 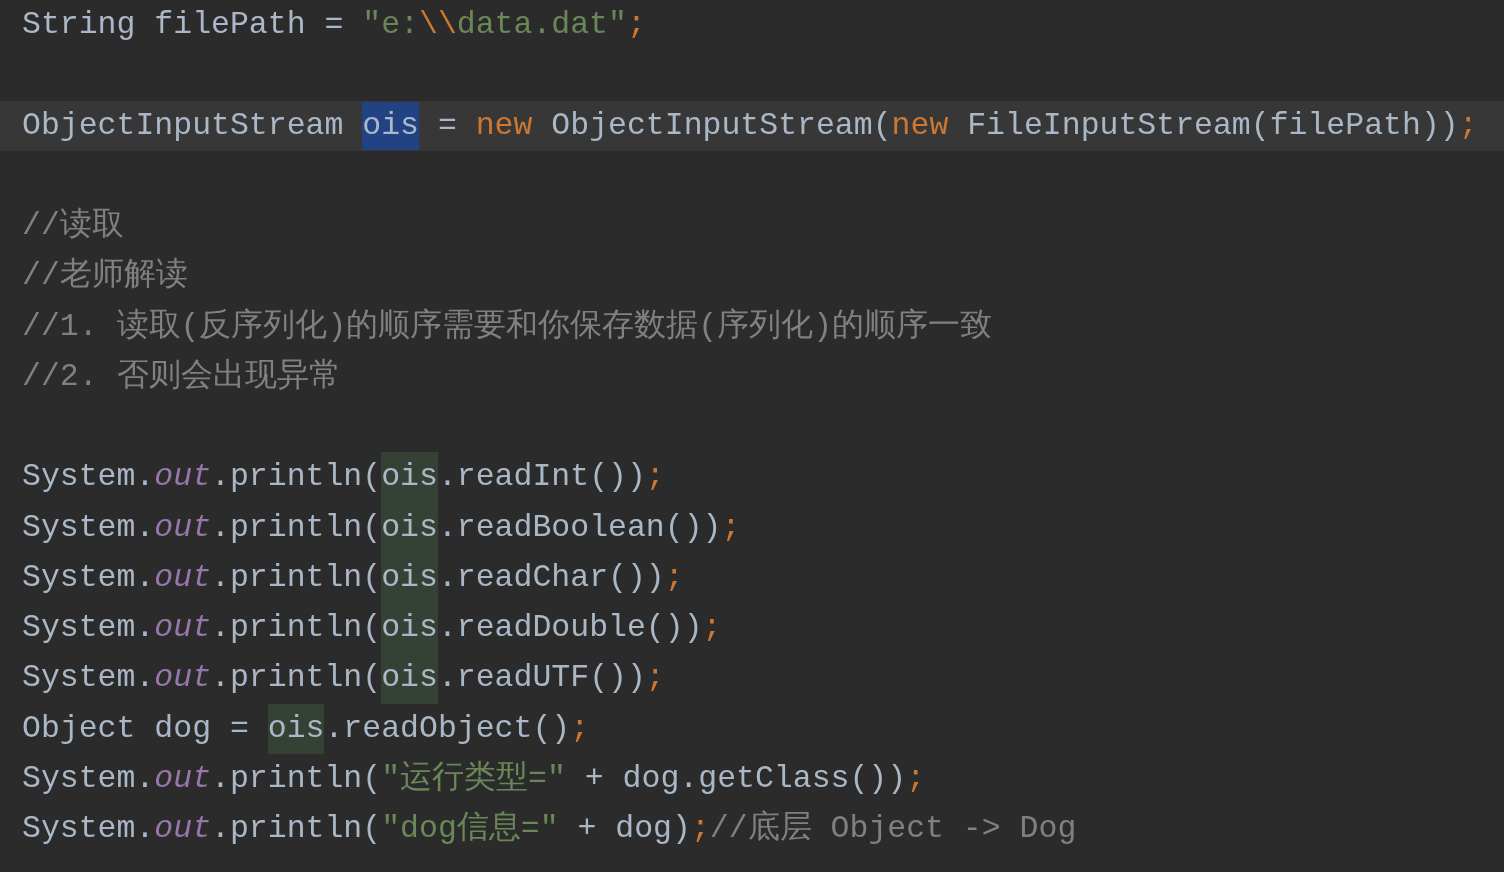 What do you see at coordinates (745, 778) in the screenshot?
I see `code-text: + dog.getClass())` at bounding box center [745, 778].